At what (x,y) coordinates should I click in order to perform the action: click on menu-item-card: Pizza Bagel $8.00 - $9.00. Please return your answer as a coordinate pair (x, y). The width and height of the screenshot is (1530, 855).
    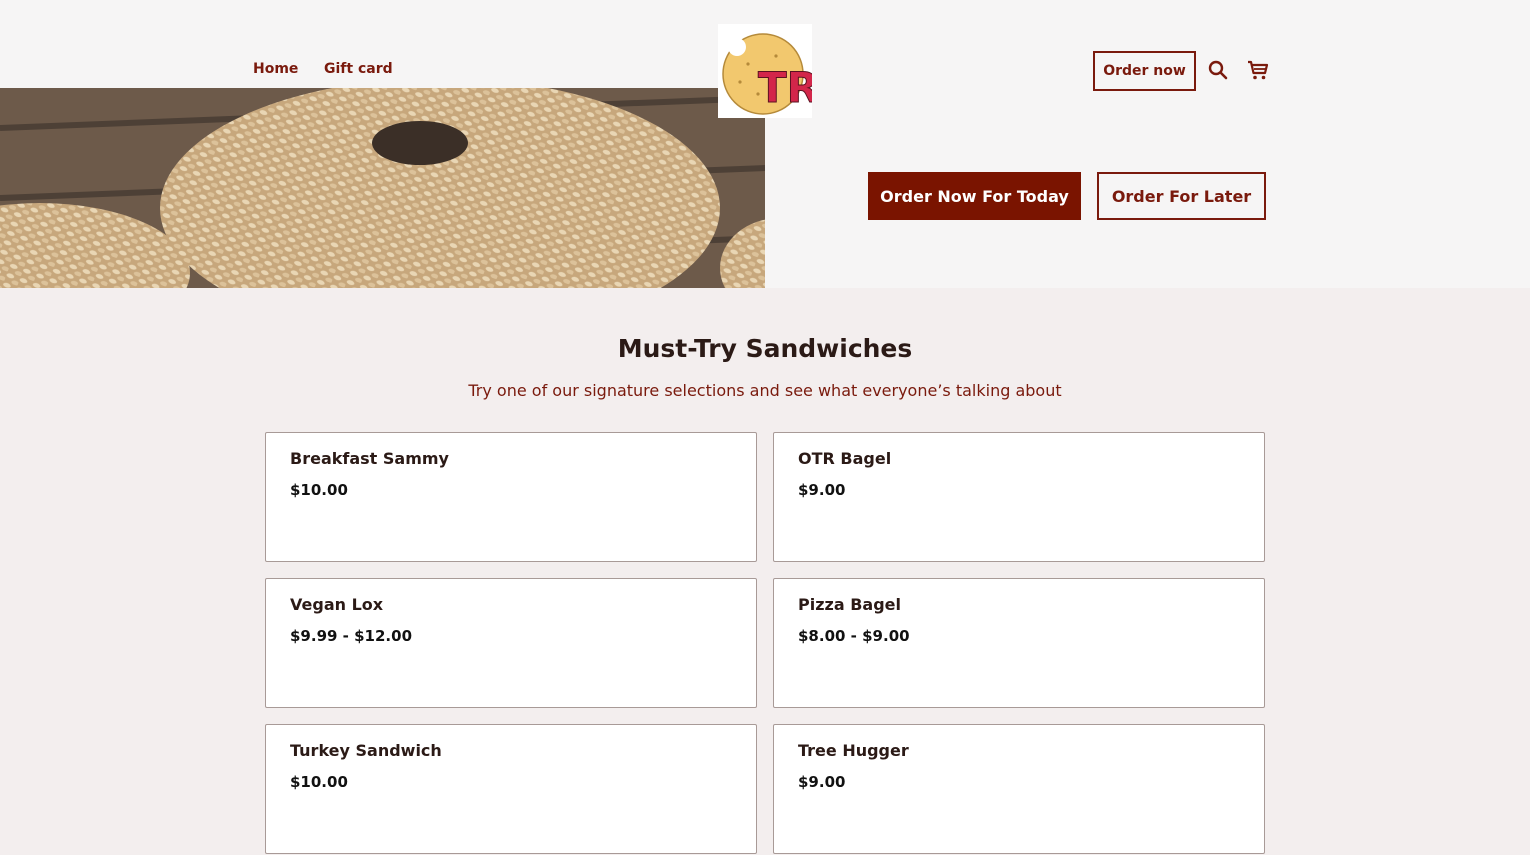
    Looking at the image, I should click on (1019, 643).